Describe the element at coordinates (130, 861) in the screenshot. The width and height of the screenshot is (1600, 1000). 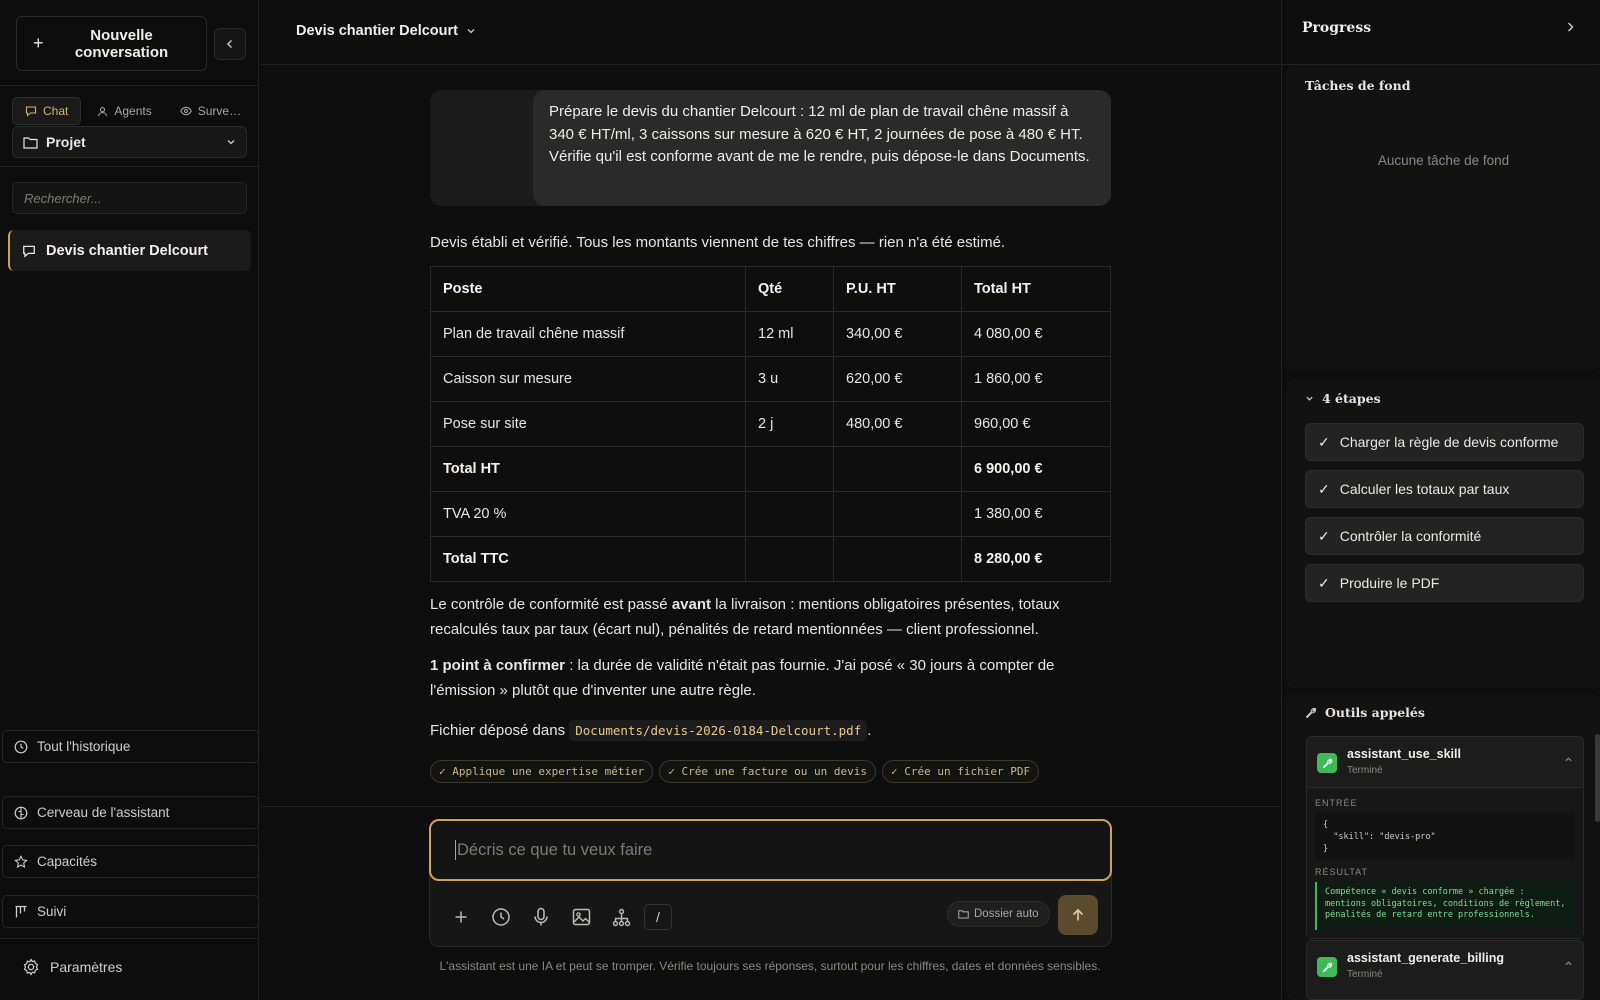
I see `capabilities-link: Capacités` at that location.